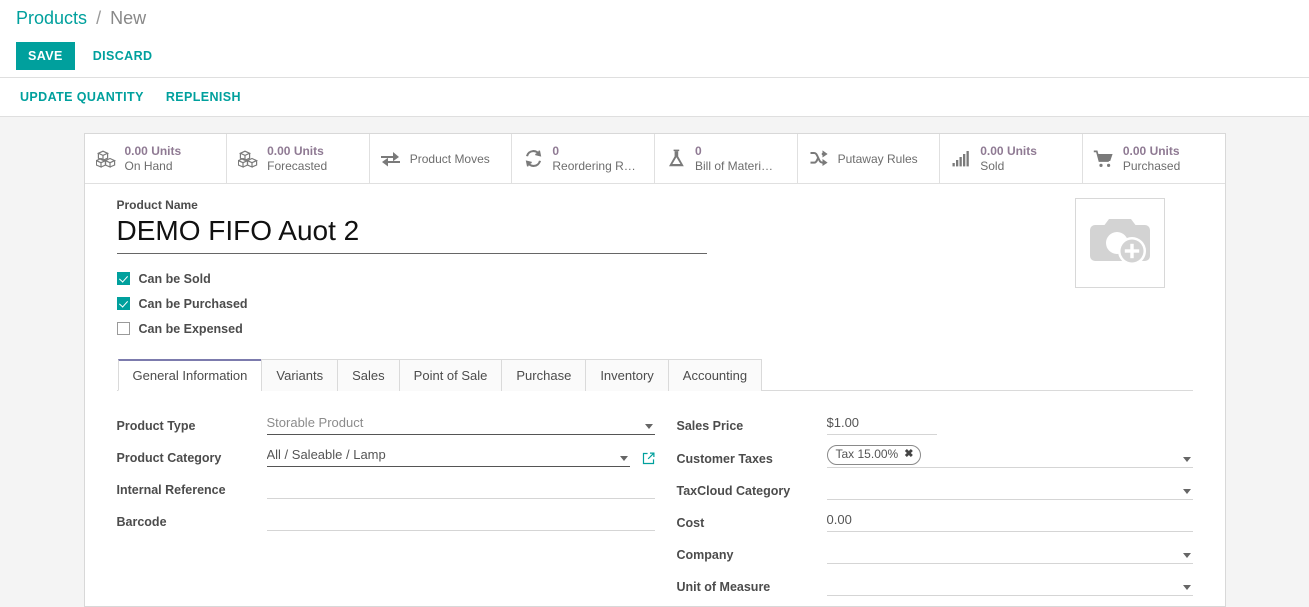 The image size is (1309, 607). I want to click on sales-price-input, so click(881, 424).